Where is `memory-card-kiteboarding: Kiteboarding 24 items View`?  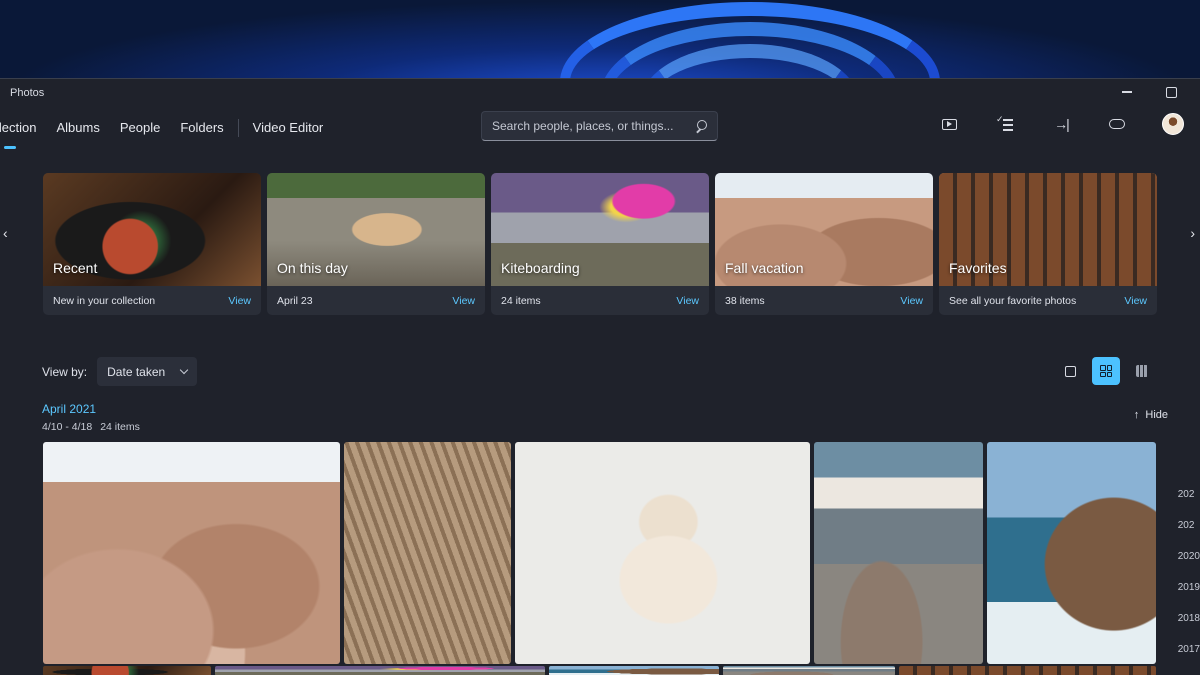 memory-card-kiteboarding: Kiteboarding 24 items View is located at coordinates (600, 244).